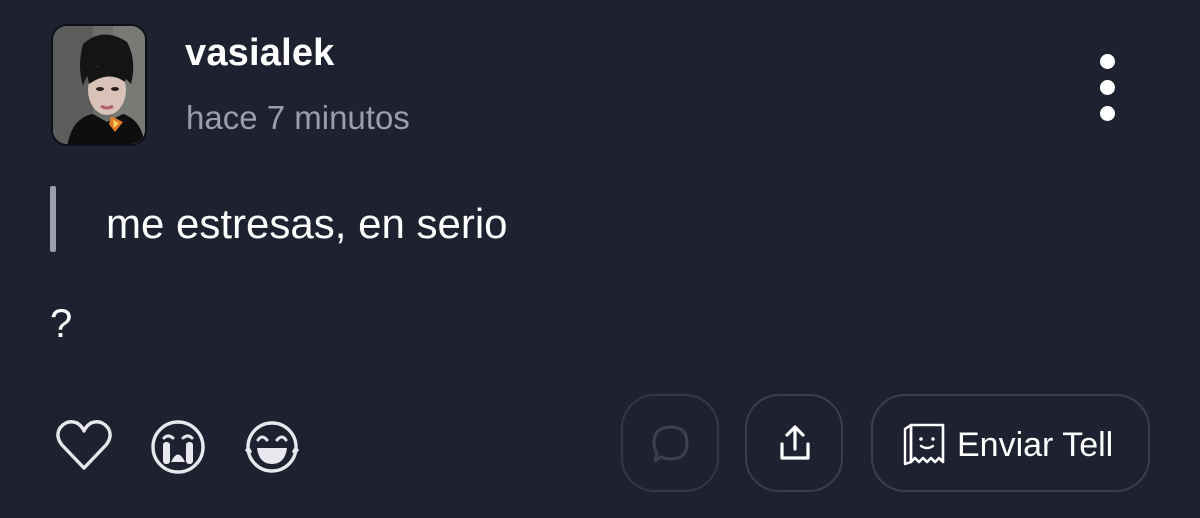 Image resolution: width=1200 pixels, height=518 pixels. I want to click on comment-button, so click(670, 443).